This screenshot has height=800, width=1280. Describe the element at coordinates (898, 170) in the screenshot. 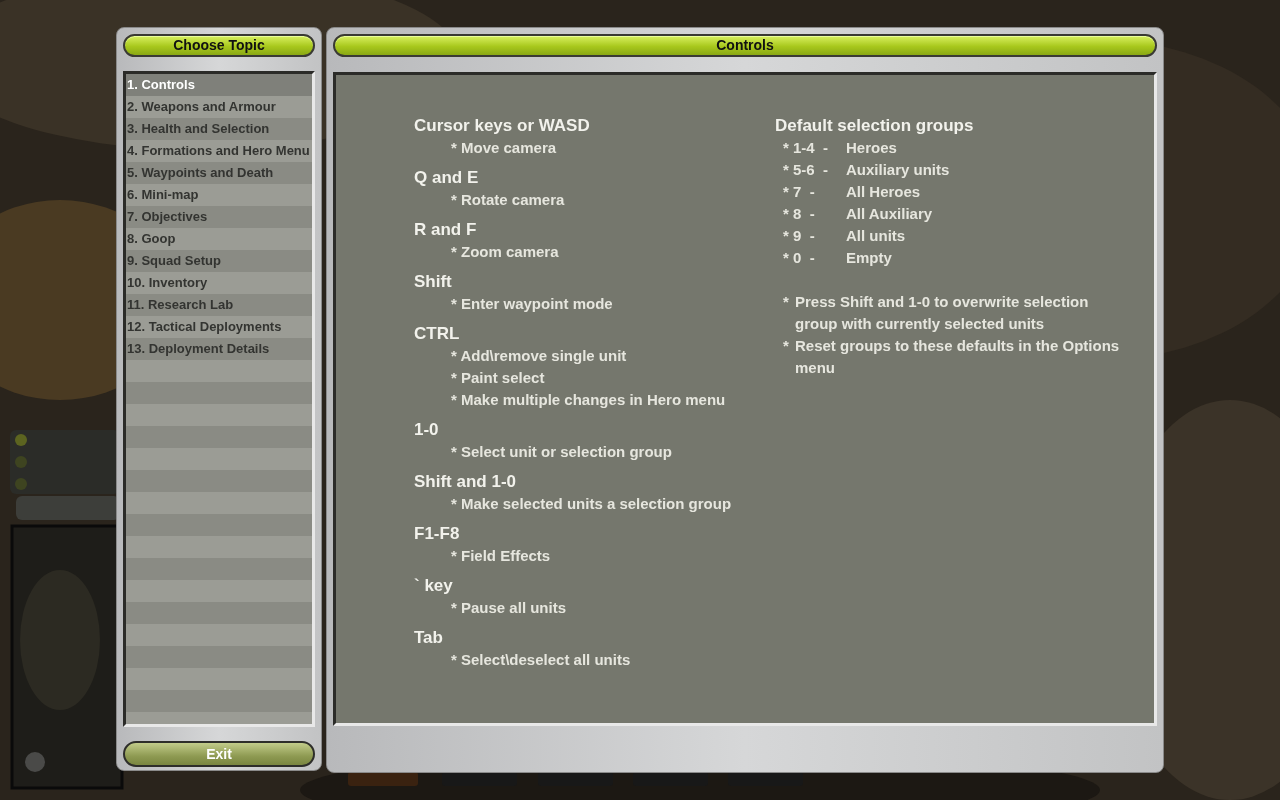

I see `group-description: Auxiliary units` at that location.